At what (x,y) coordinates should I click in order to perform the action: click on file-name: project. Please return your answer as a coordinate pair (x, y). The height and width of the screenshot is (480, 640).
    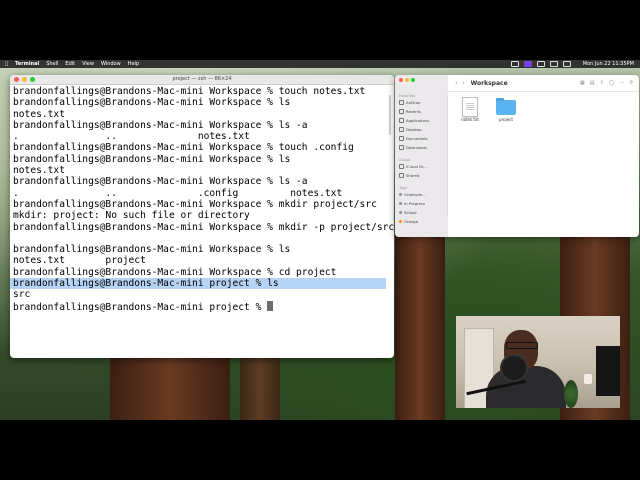
    Looking at the image, I should click on (506, 119).